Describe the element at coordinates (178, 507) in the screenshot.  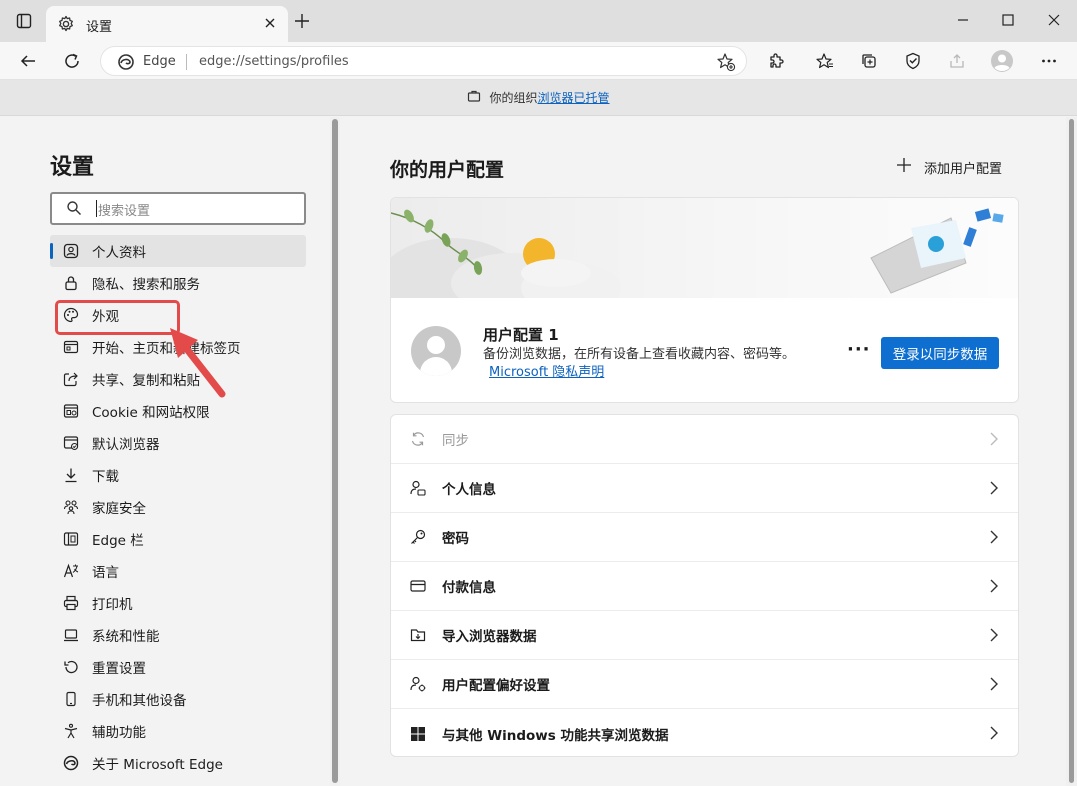
I see `sidebar-item-family-safety: 家庭安全` at that location.